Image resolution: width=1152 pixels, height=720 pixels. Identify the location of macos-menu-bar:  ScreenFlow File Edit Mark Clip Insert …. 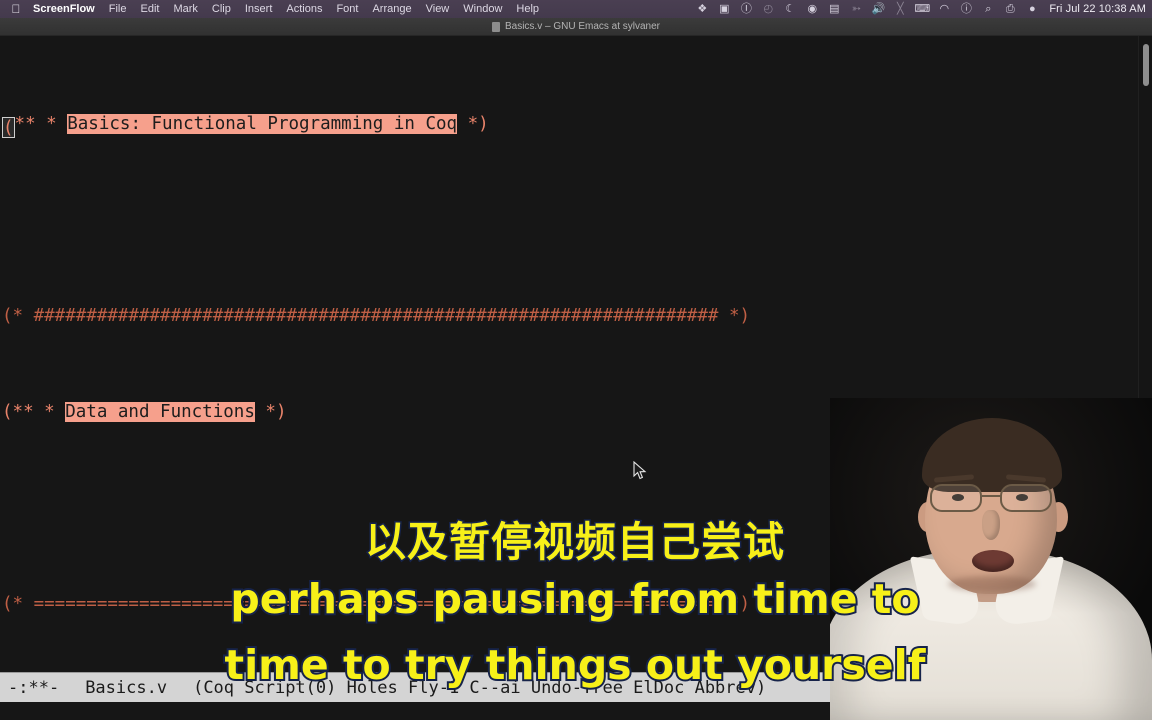
(576, 9).